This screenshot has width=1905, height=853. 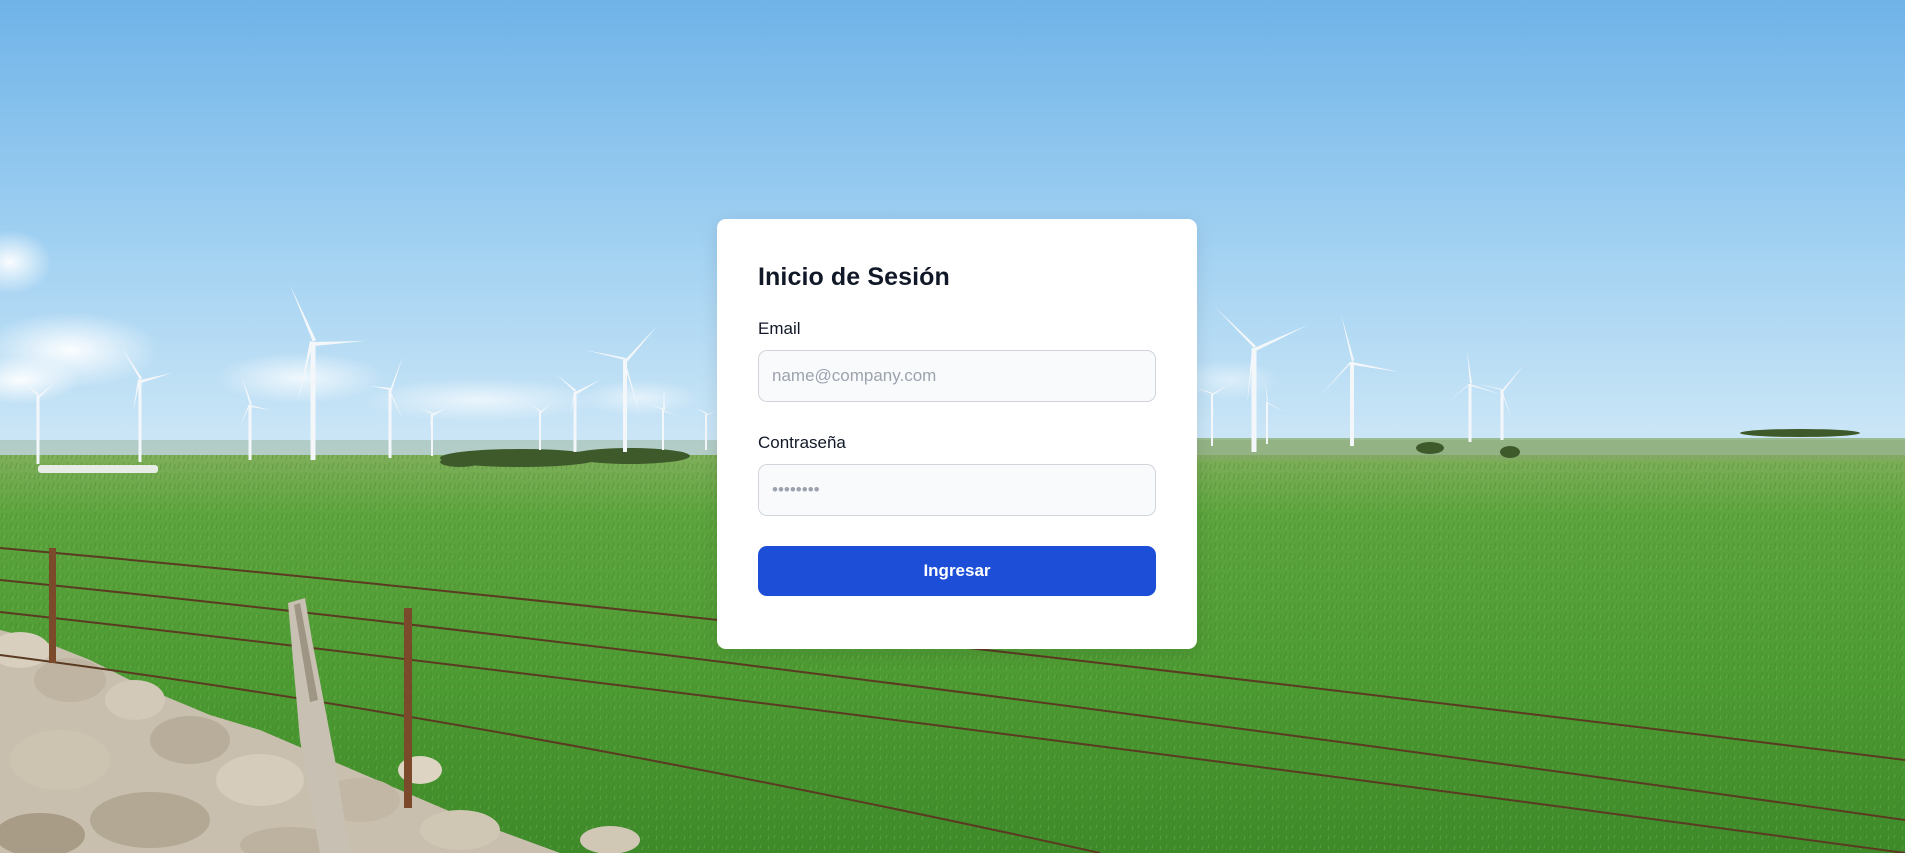 What do you see at coordinates (957, 376) in the screenshot?
I see `email-field` at bounding box center [957, 376].